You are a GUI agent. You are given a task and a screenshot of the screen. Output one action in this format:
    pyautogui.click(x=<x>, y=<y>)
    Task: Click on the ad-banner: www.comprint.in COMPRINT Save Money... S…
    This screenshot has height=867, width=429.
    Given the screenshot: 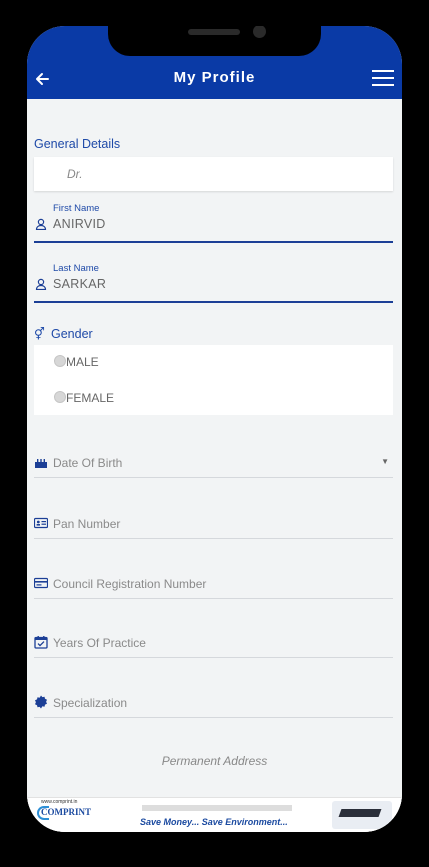 What is the action you would take?
    pyautogui.click(x=214, y=814)
    